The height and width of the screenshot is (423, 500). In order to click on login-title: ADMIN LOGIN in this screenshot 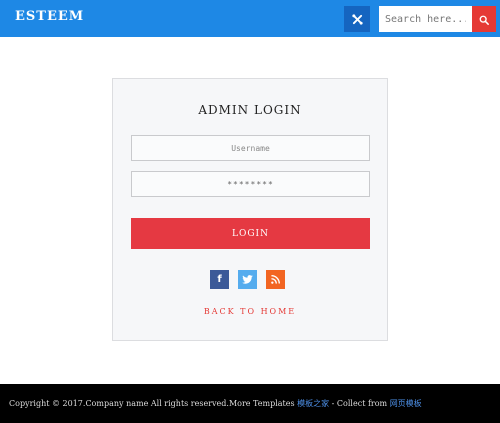, I will do `click(250, 110)`.